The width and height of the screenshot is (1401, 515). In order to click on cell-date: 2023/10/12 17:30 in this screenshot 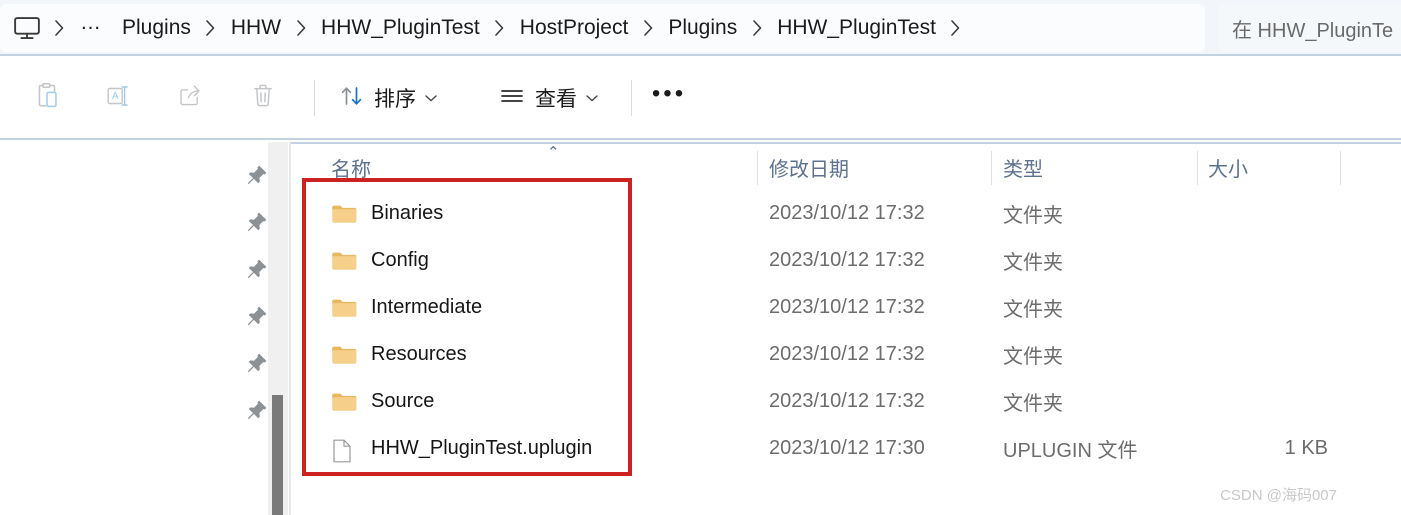, I will do `click(847, 448)`.